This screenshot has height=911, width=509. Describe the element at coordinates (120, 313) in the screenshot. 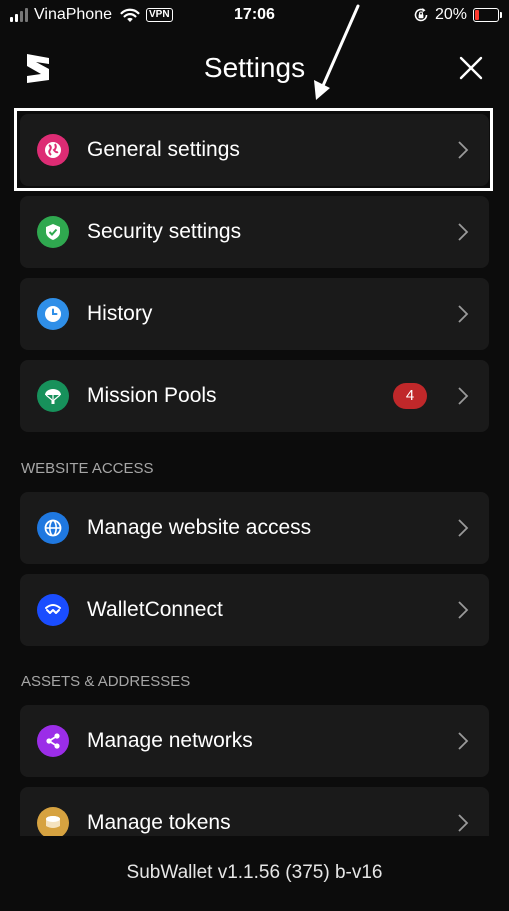

I see `history-label: History` at that location.